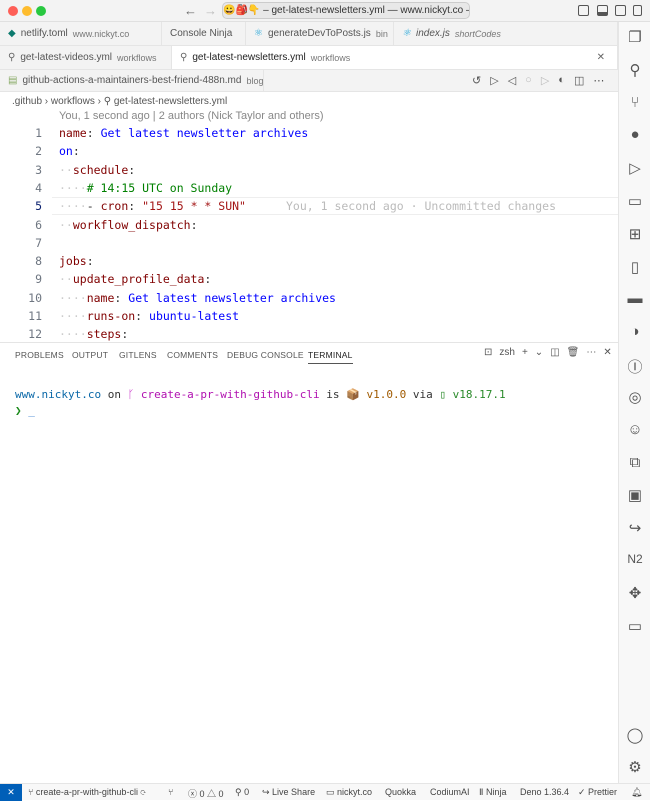 The width and height of the screenshot is (650, 801). Describe the element at coordinates (170, 101) in the screenshot. I see `breadcrumb-item: get-latest-newsletters.yml` at that location.